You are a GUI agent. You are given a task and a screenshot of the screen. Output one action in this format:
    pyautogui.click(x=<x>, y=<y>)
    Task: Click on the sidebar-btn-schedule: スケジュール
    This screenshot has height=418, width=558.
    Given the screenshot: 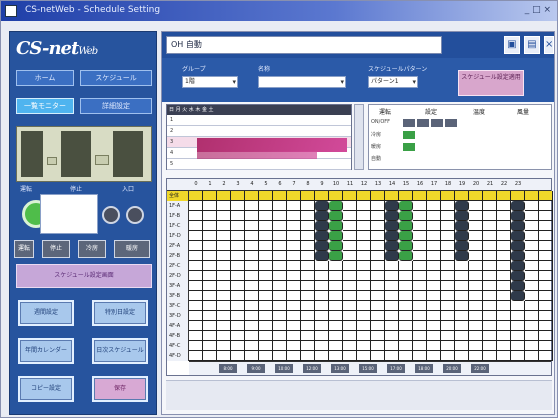 What is the action you would take?
    pyautogui.click(x=116, y=78)
    